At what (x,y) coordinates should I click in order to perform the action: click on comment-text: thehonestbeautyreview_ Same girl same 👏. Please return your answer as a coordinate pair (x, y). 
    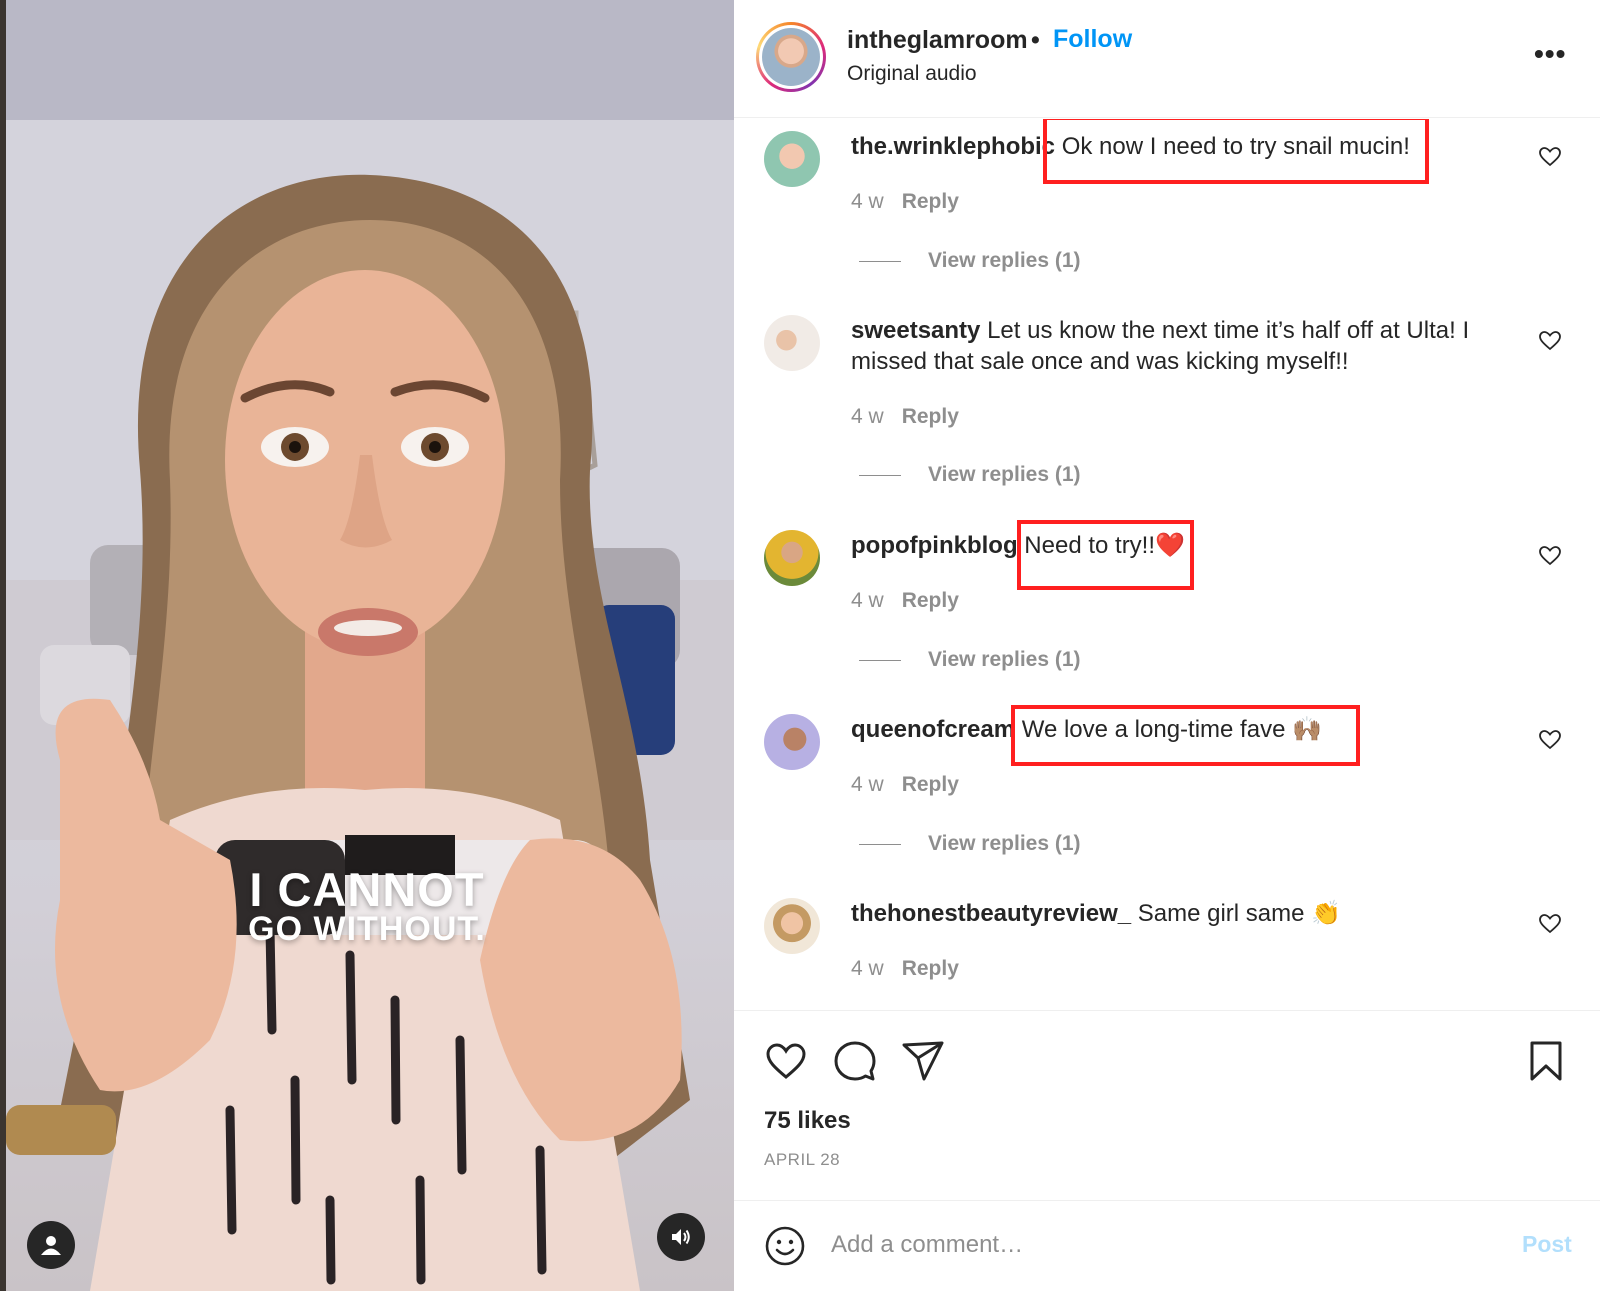
    Looking at the image, I should click on (1166, 913).